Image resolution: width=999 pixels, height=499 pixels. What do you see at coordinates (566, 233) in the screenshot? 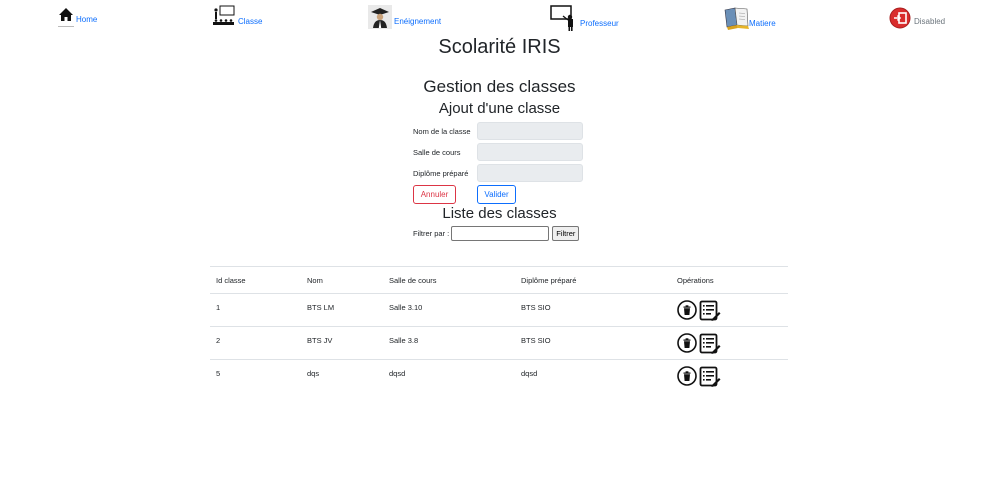
I see `filter-button: Filtrer` at bounding box center [566, 233].